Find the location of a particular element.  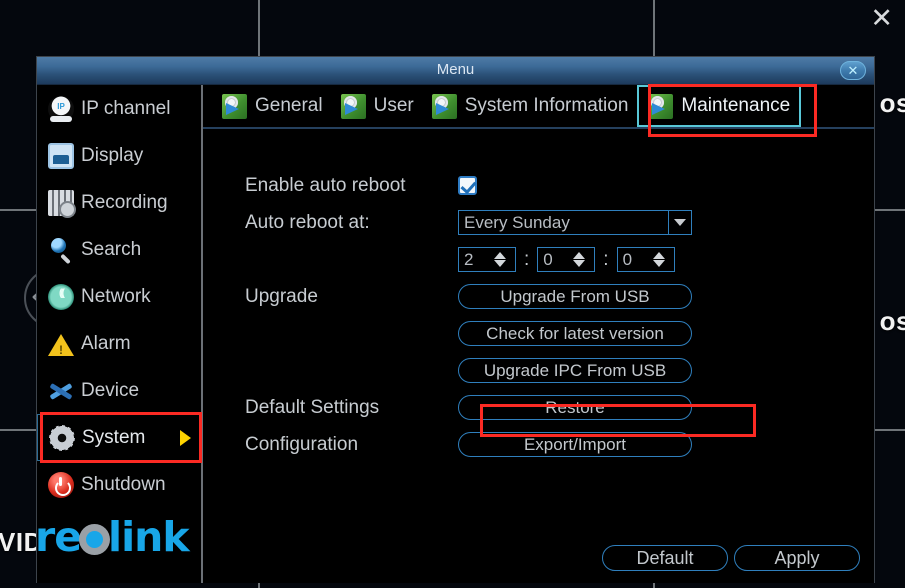

tab-label: User is located at coordinates (393, 105).